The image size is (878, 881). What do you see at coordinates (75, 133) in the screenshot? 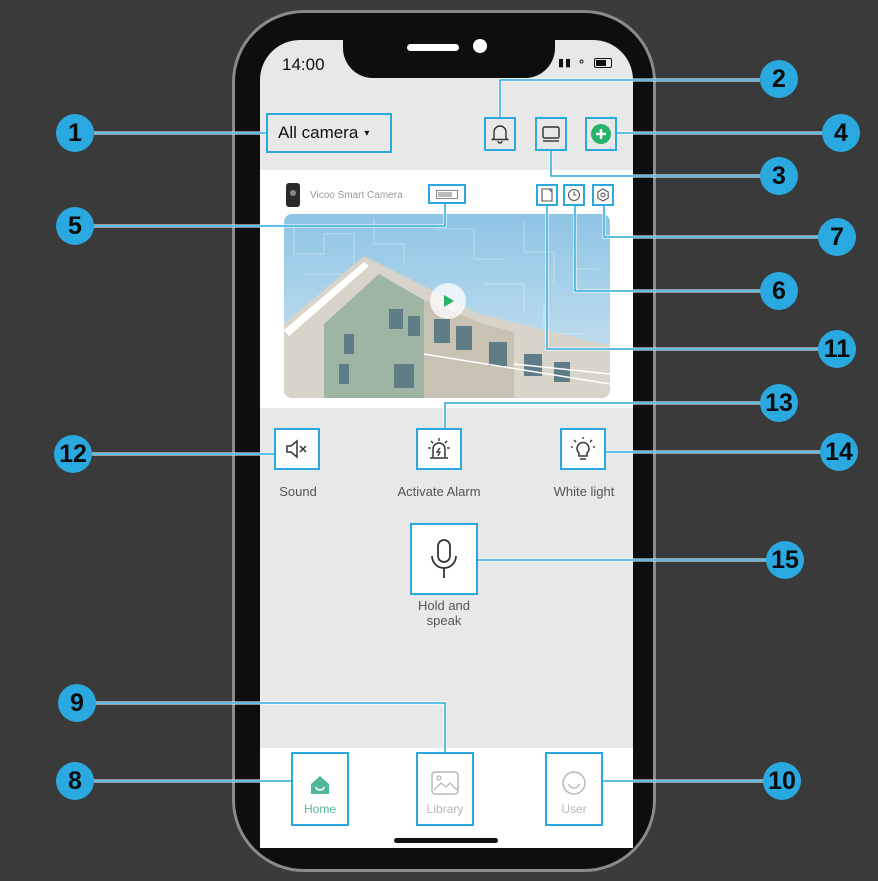
I see `callout-1: 1` at bounding box center [75, 133].